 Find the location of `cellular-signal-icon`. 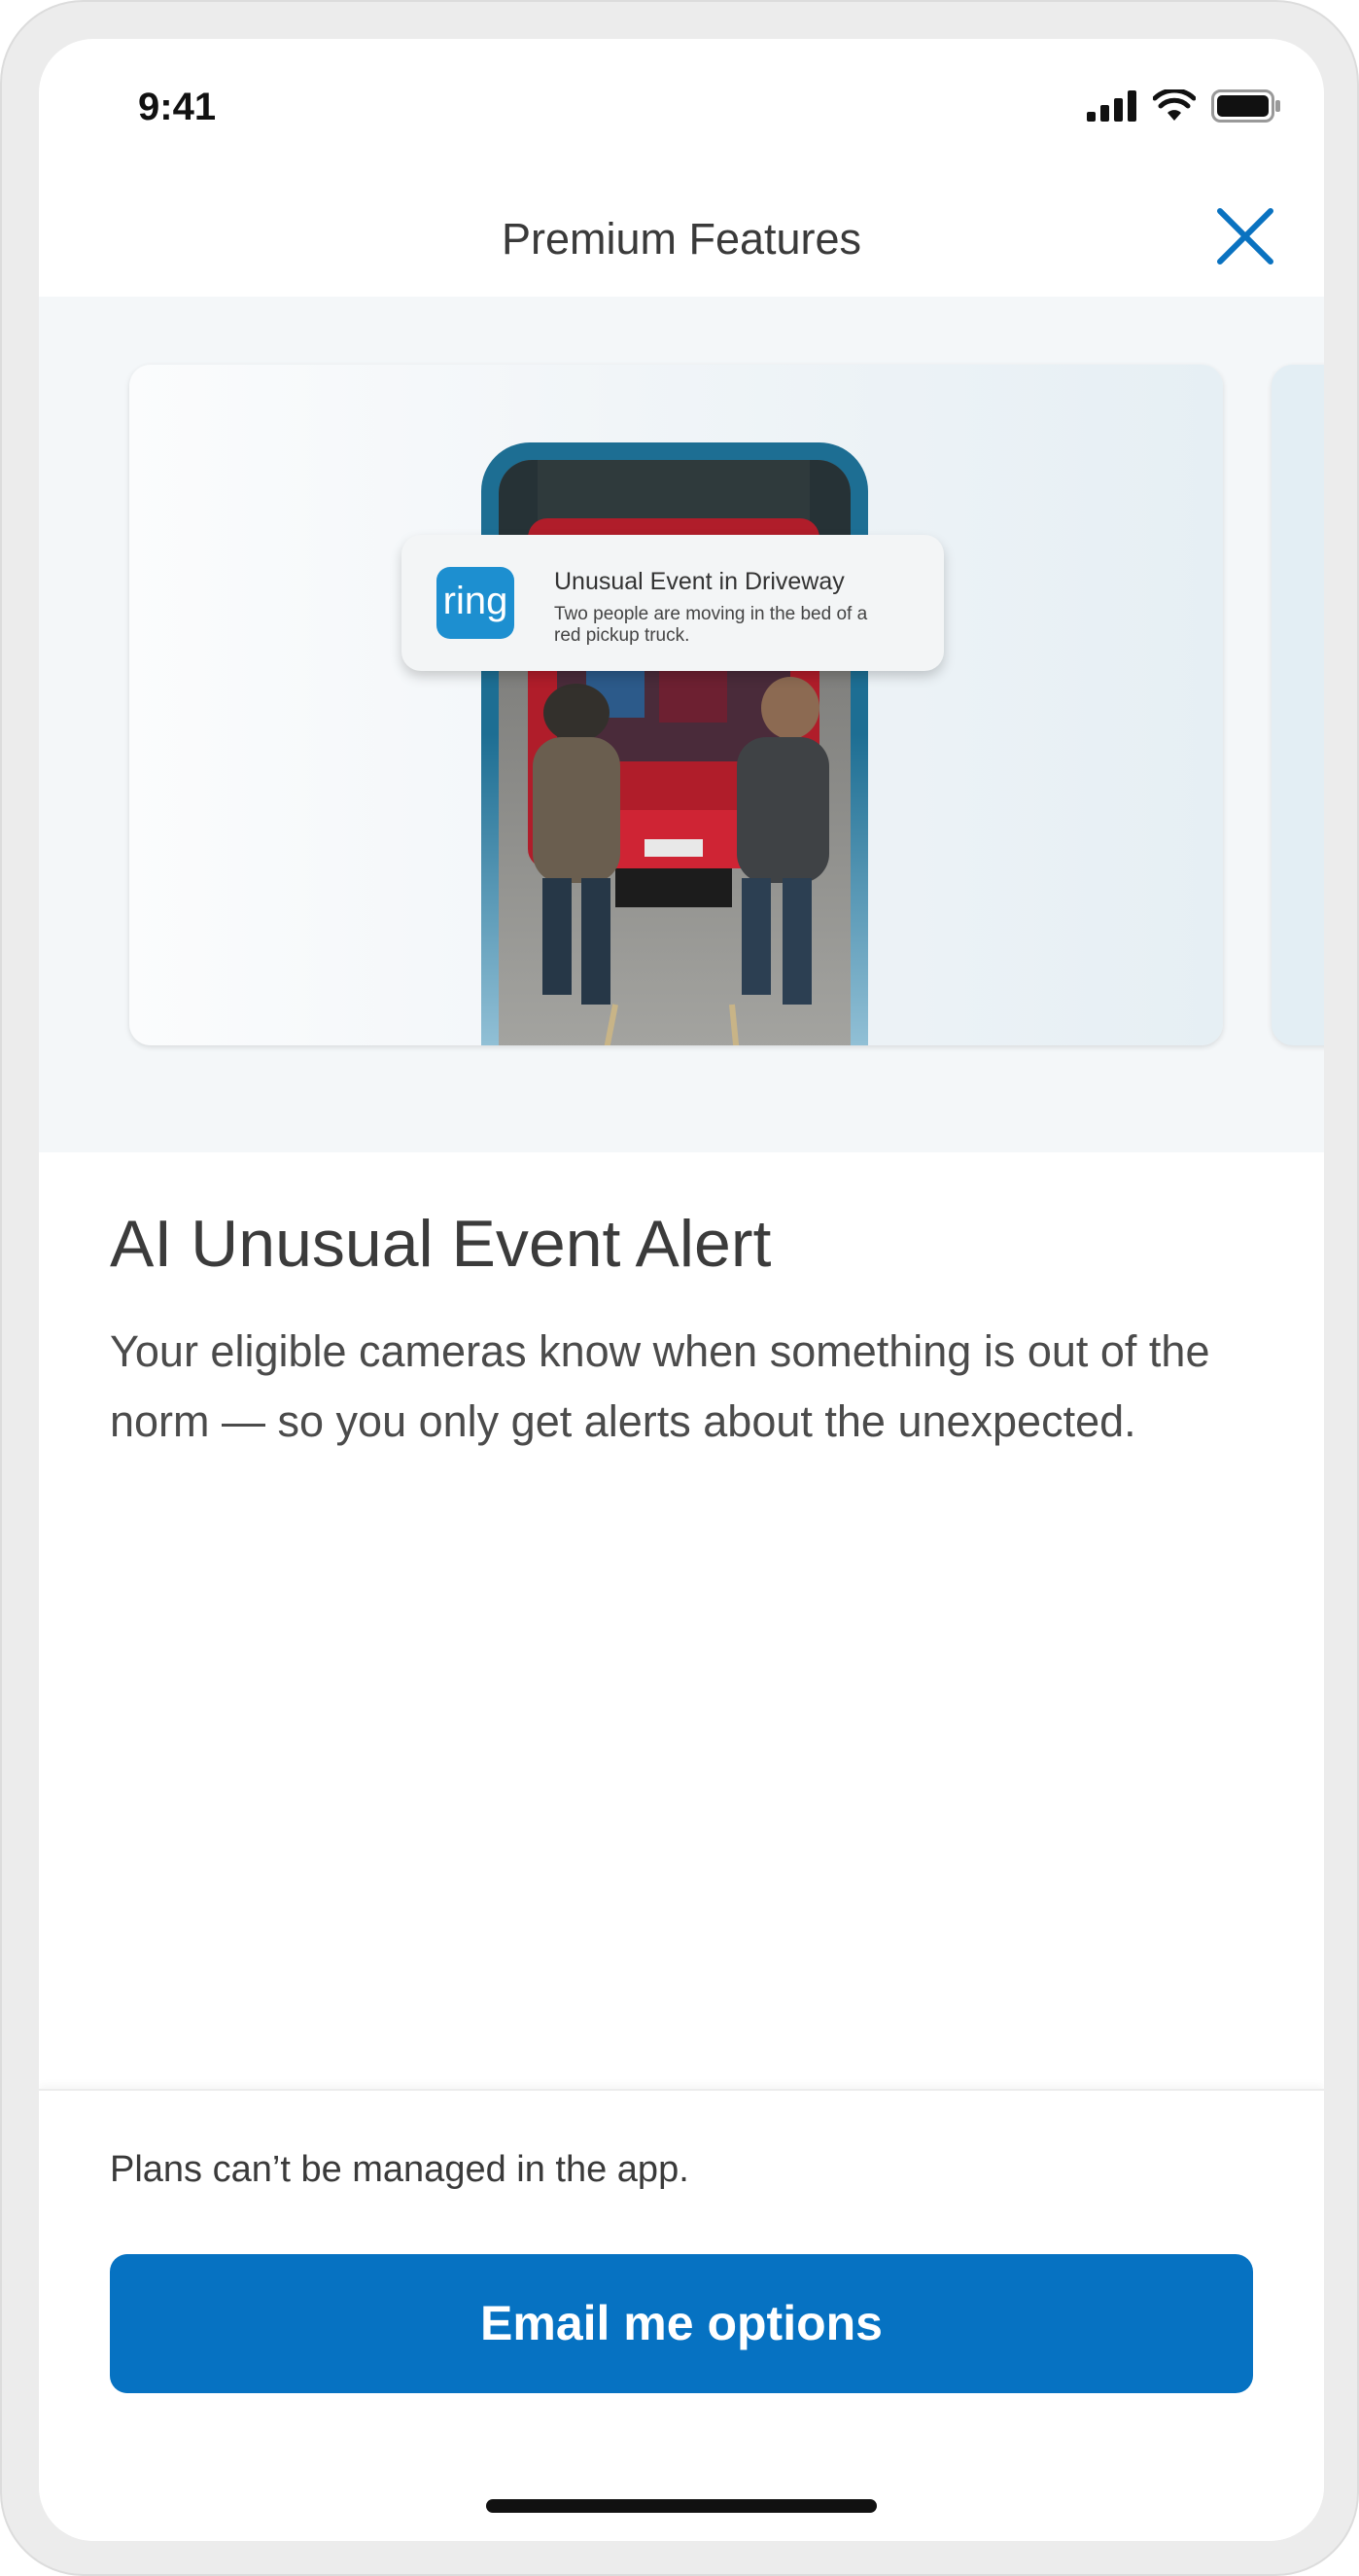

cellular-signal-icon is located at coordinates (1111, 106).